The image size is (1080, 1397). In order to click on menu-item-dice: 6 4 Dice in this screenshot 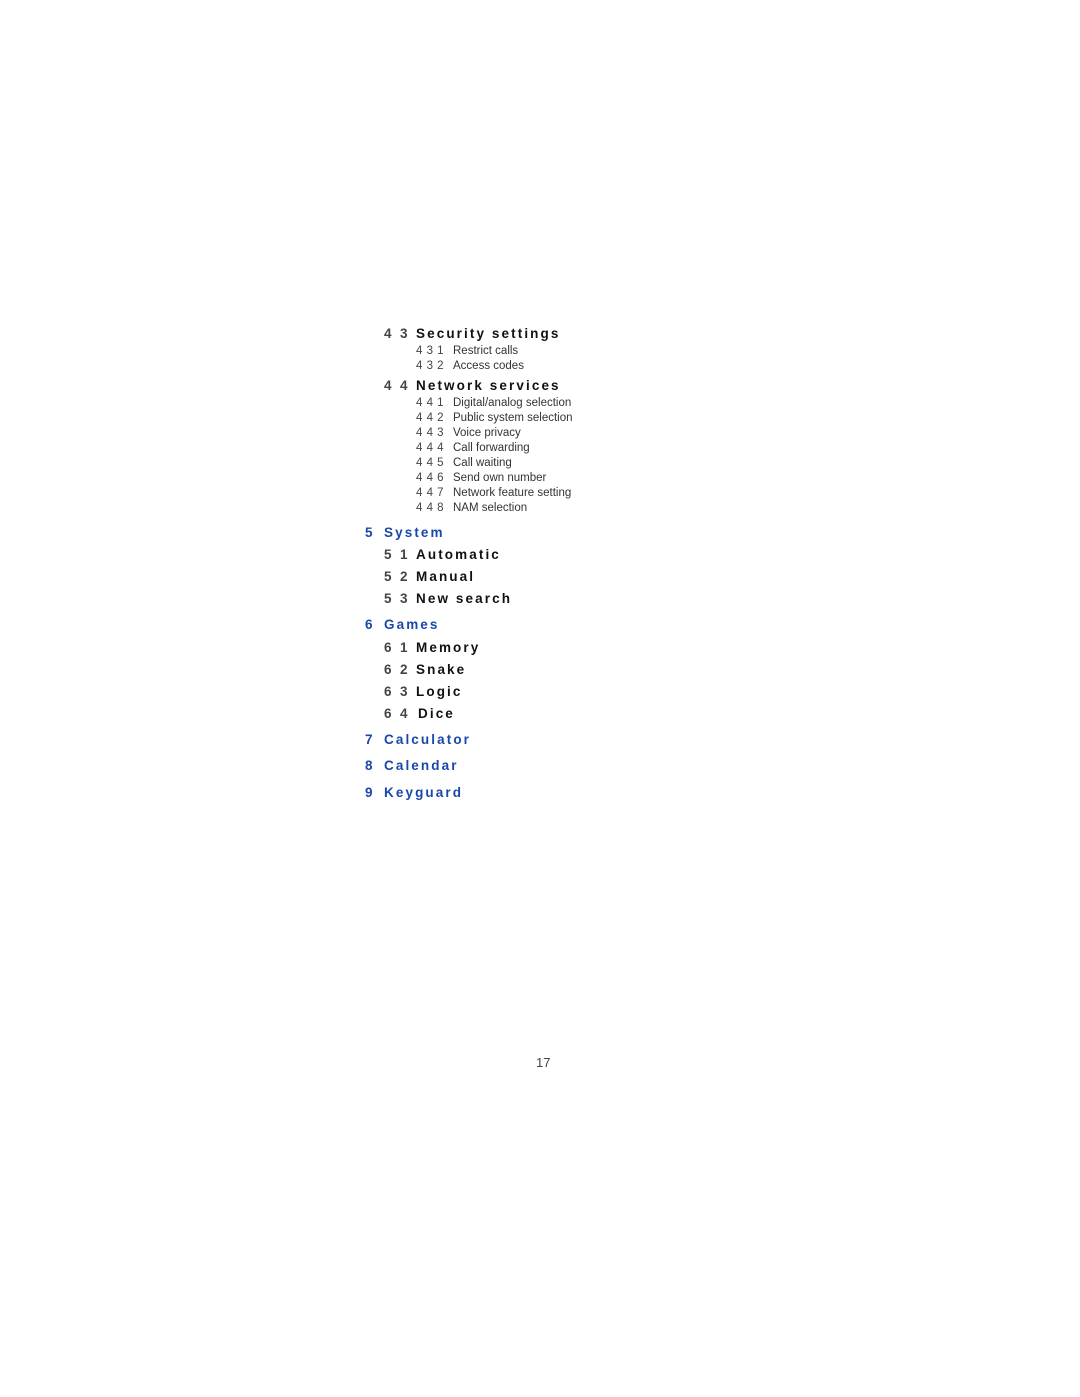, I will do `click(419, 713)`.